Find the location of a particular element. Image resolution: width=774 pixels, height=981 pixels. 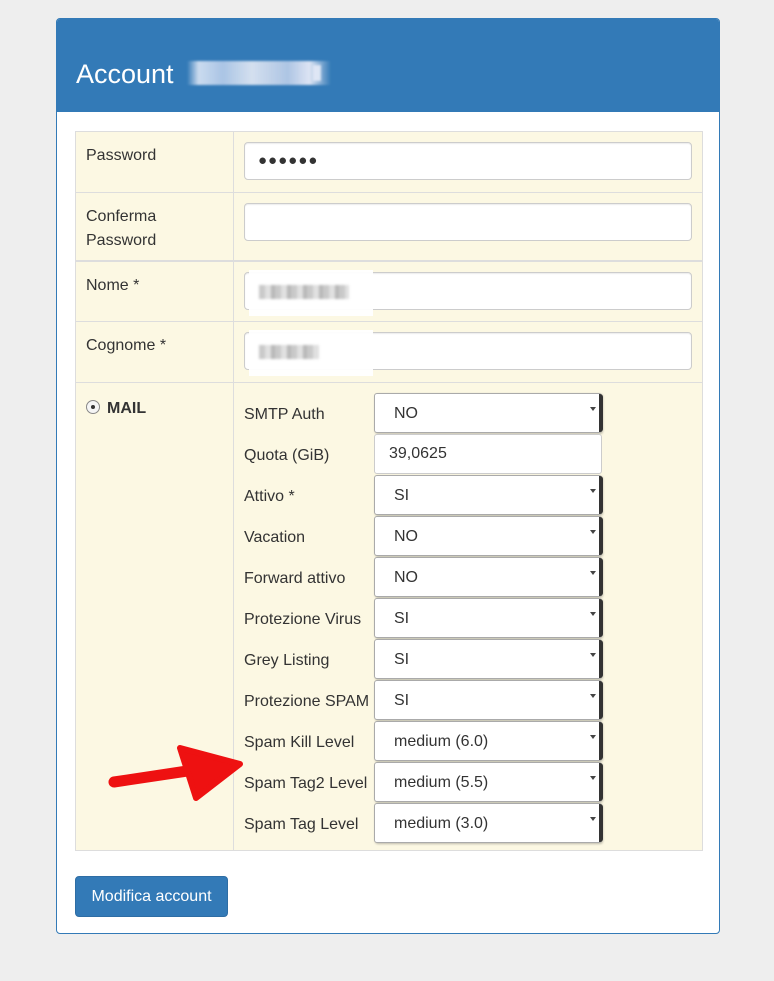

nome-label: Nome * is located at coordinates (154, 290).